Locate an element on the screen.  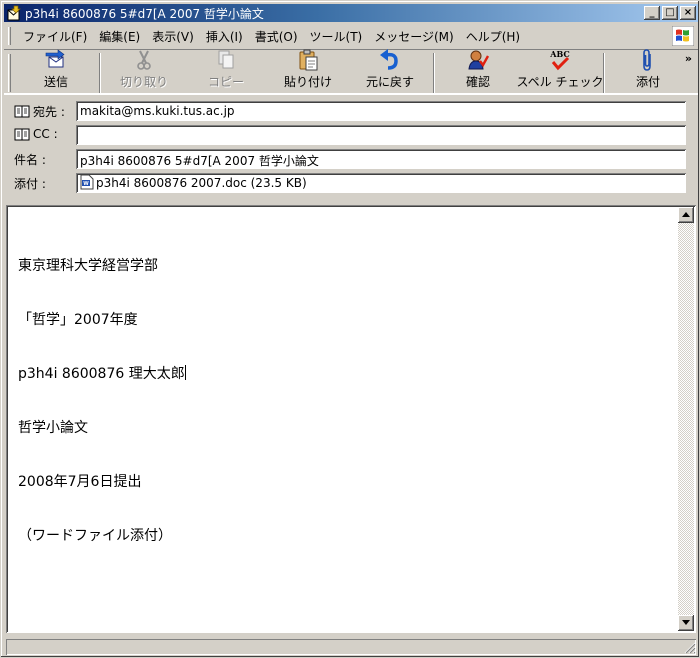
menu-insert: 挿入(I) is located at coordinates (224, 36).